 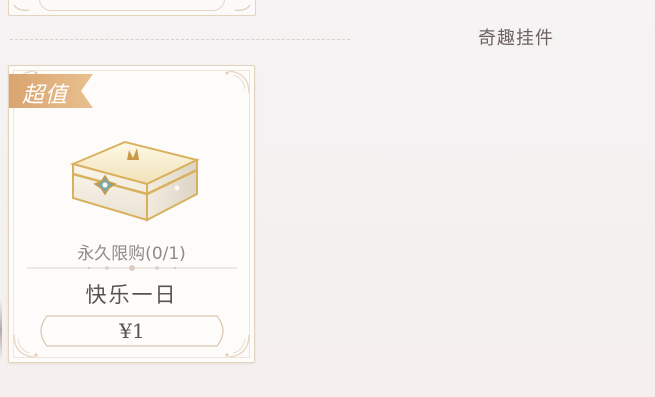 What do you see at coordinates (516, 38) in the screenshot?
I see `section-title: 奇趣挂件` at bounding box center [516, 38].